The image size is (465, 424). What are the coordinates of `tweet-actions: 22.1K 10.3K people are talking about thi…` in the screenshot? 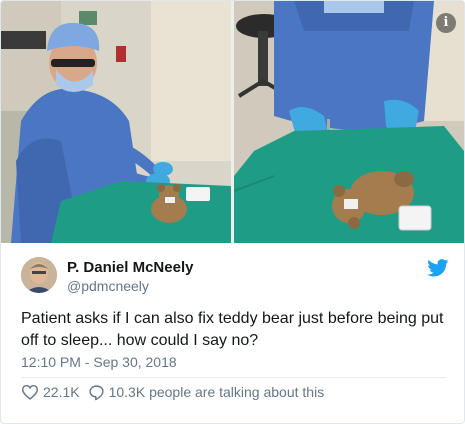 It's located at (176, 392).